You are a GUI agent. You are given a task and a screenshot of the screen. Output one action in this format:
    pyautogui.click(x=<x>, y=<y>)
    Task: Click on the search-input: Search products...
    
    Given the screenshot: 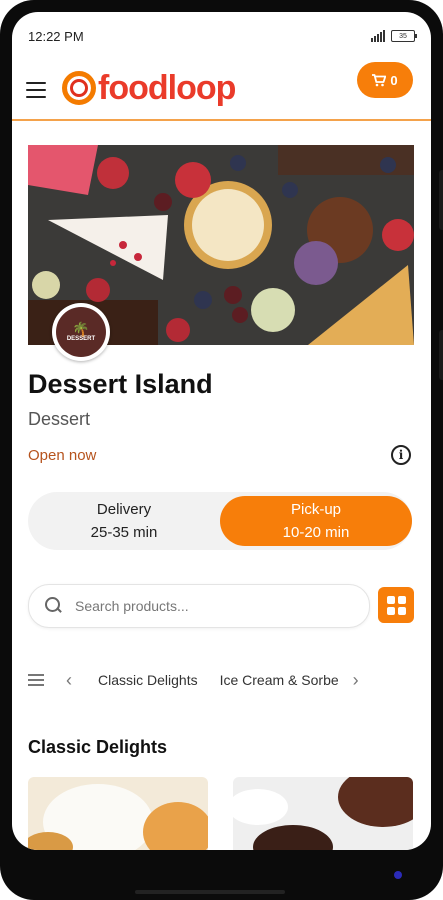 What is the action you would take?
    pyautogui.click(x=199, y=606)
    